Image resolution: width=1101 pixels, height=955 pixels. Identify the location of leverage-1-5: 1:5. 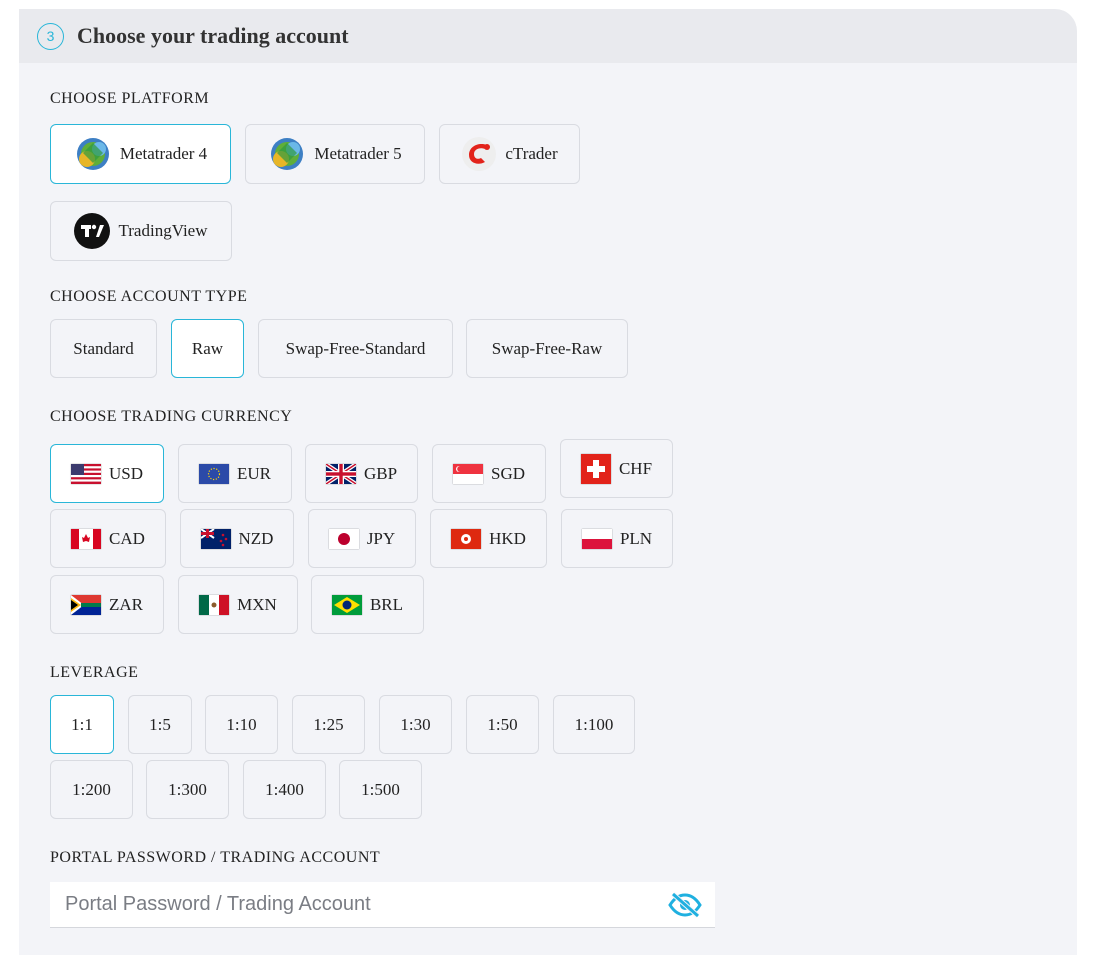
(160, 724).